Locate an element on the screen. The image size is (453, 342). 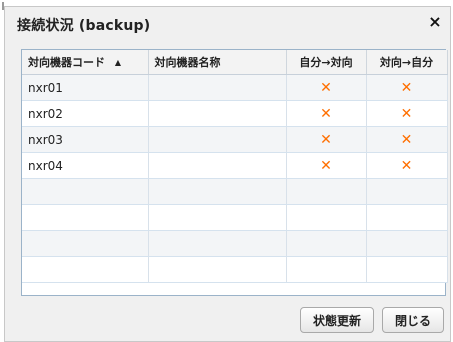
cell-code: nxr01 is located at coordinates (85, 87).